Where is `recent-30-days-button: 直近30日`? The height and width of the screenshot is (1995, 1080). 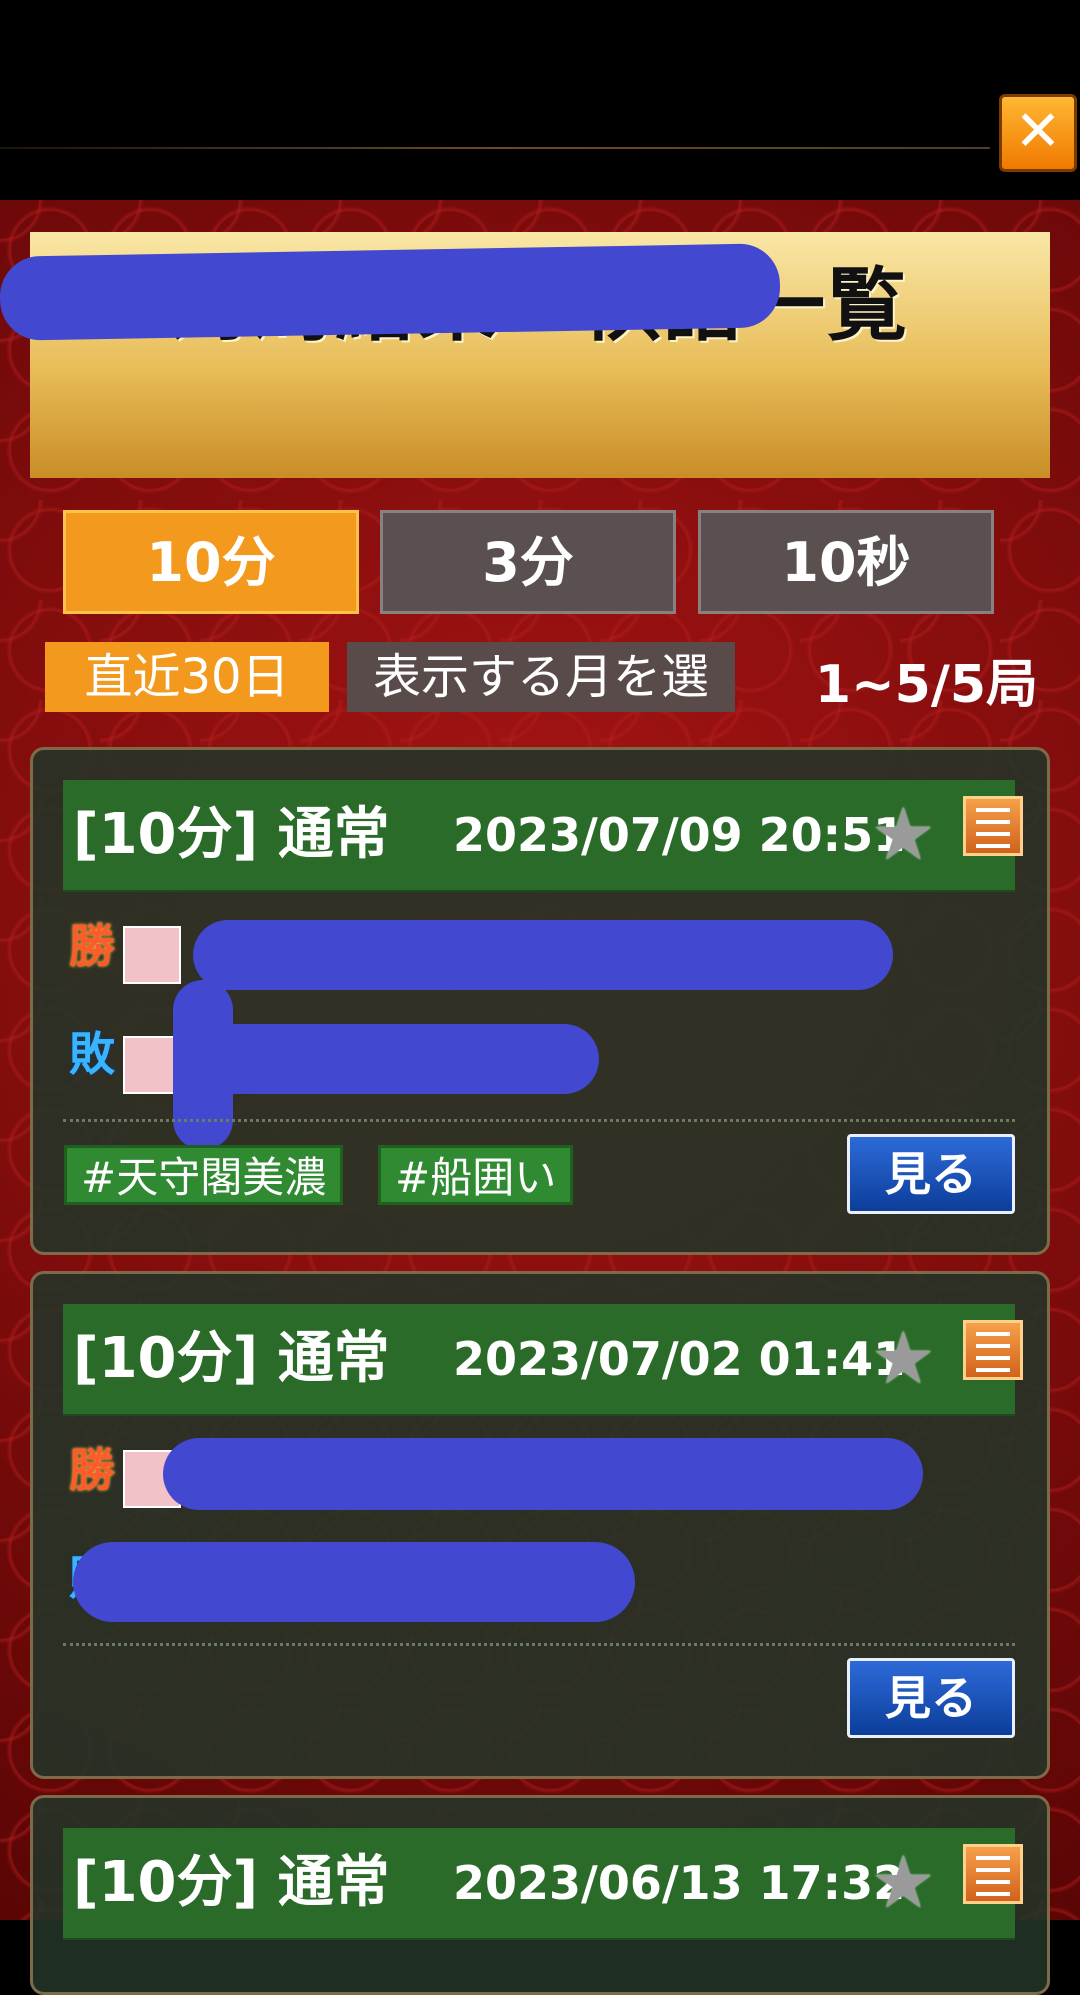 recent-30-days-button: 直近30日 is located at coordinates (187, 677).